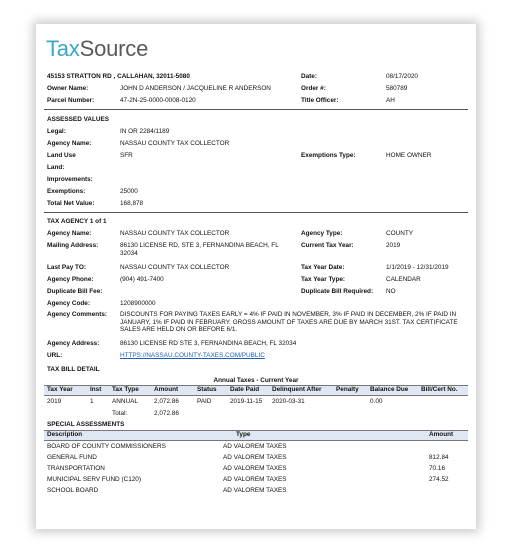 The width and height of the screenshot is (518, 550). I want to click on col-type: Type, so click(243, 434).